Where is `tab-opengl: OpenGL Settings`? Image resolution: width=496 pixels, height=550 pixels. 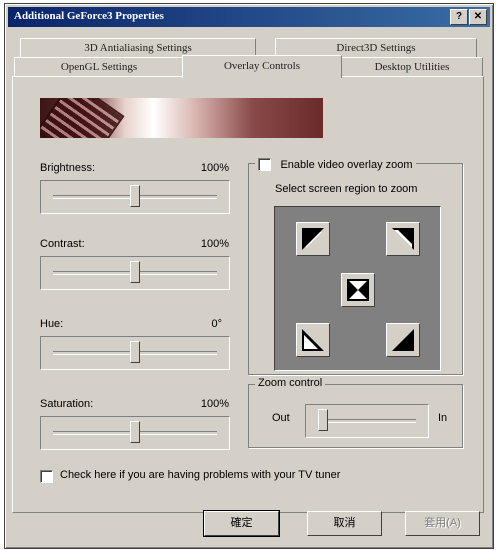 tab-opengl: OpenGL Settings is located at coordinates (99, 66).